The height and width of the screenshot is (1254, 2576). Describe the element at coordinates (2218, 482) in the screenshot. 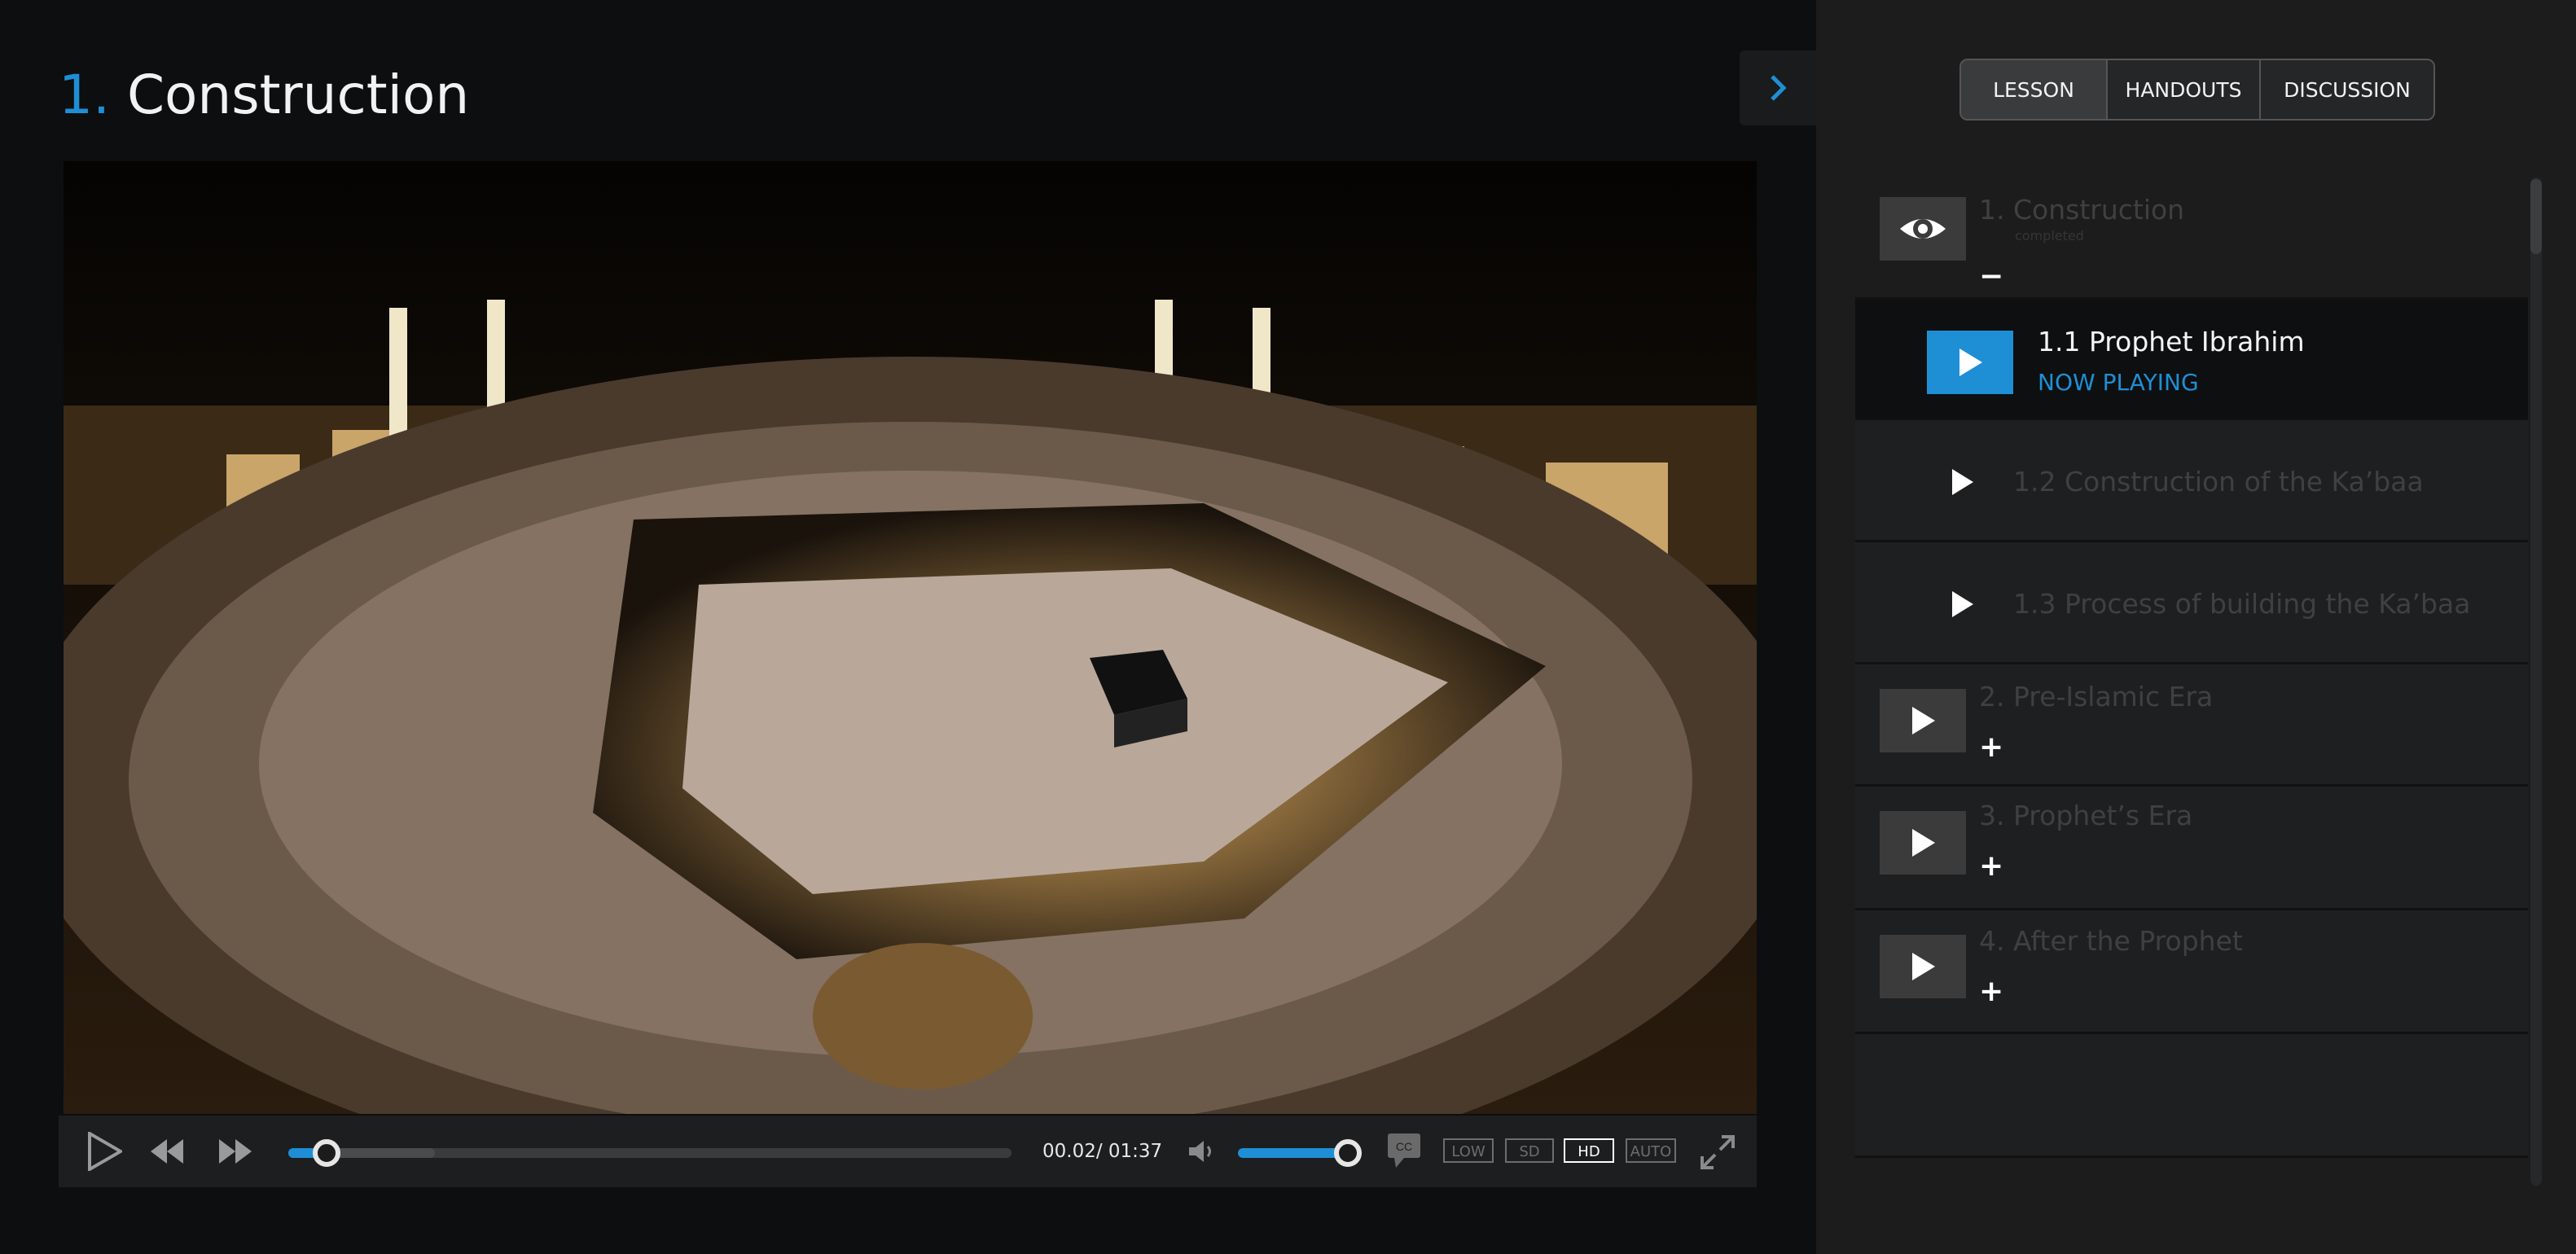

I see `item-title: 1.2 Construction of the Ka’baa` at that location.